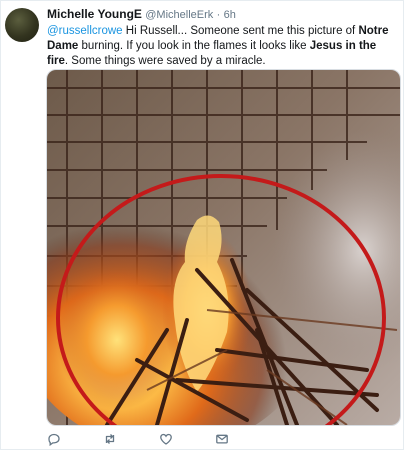 Image resolution: width=404 pixels, height=450 pixels. I want to click on tweet-actions, so click(165, 439).